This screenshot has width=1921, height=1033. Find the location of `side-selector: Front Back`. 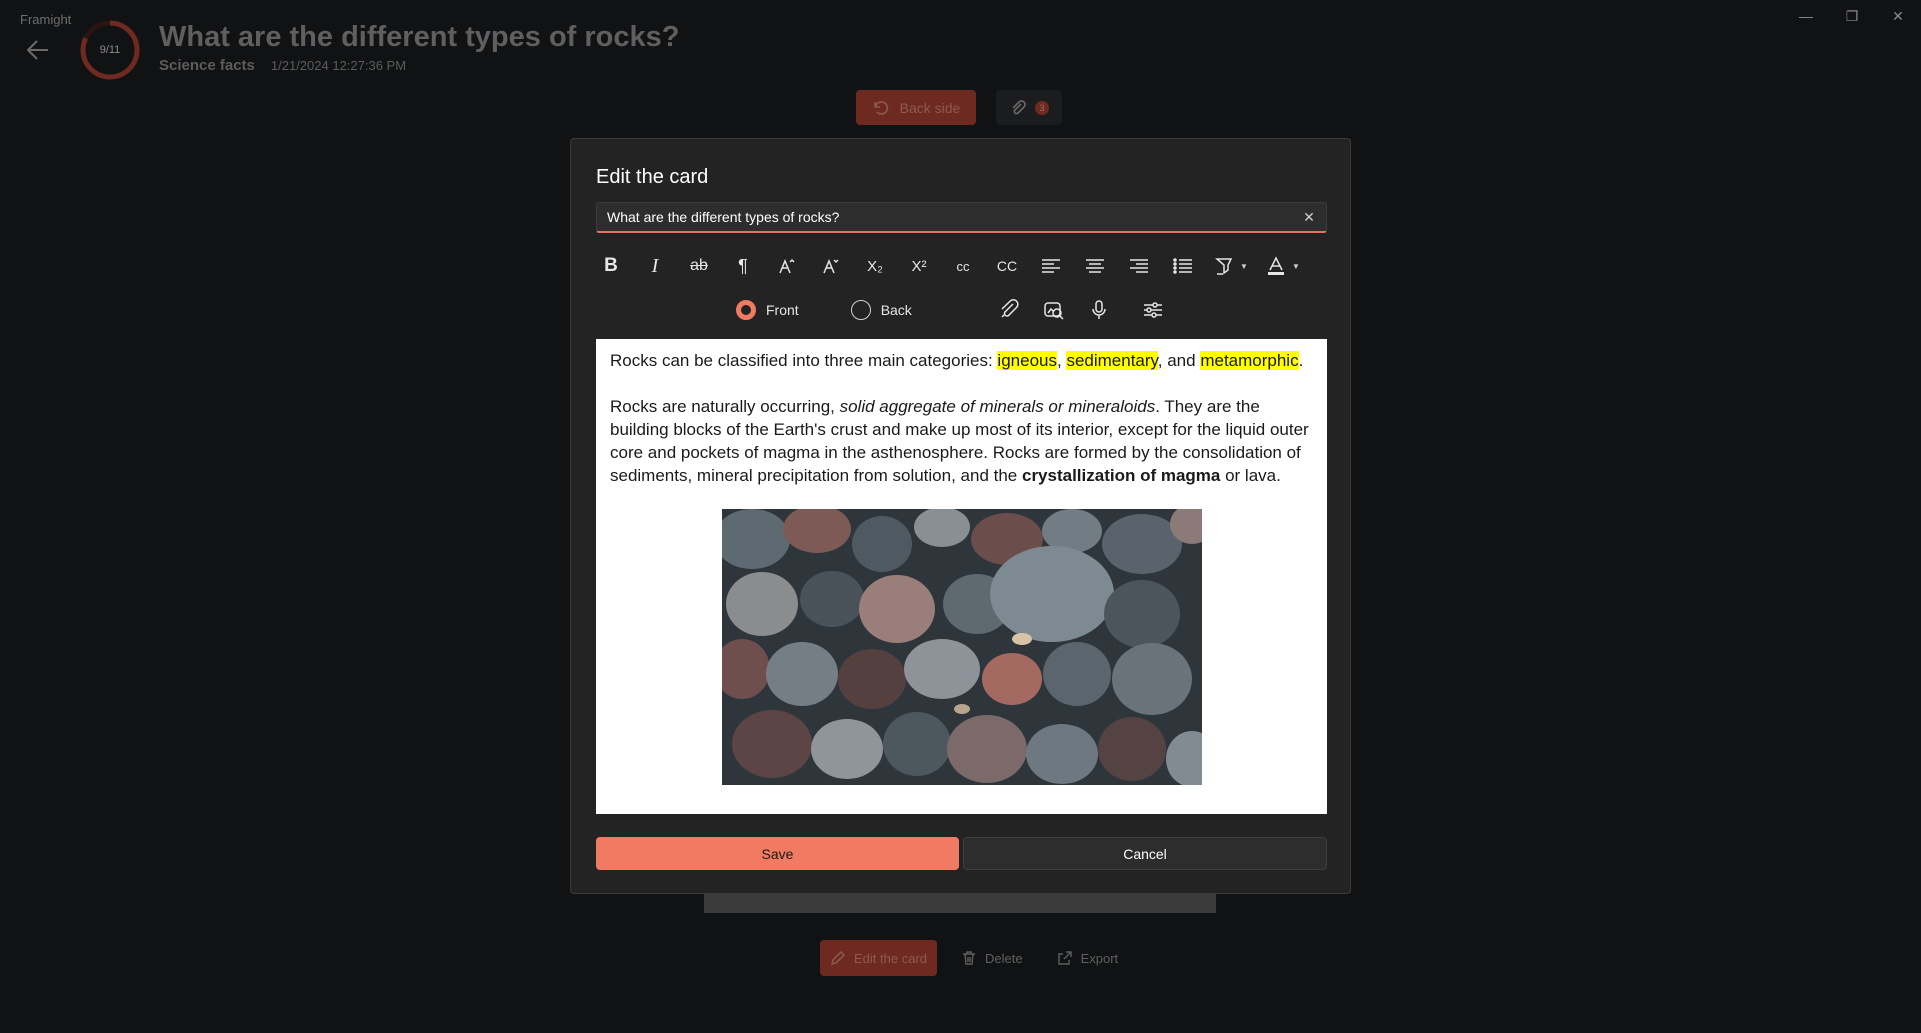

side-selector: Front Back is located at coordinates (850, 310).